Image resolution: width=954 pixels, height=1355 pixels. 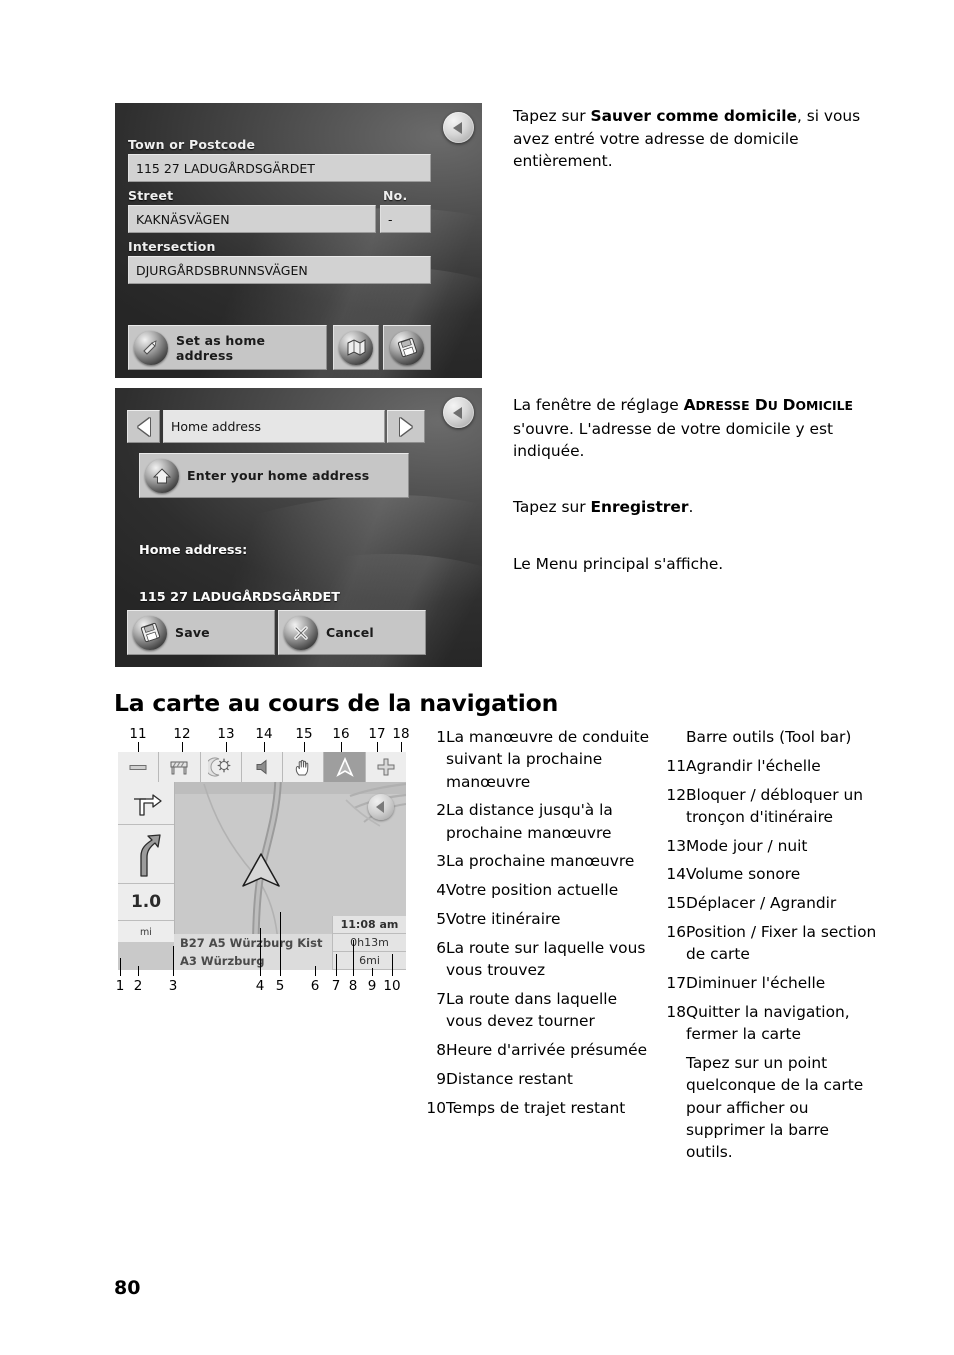 I want to click on save-icon, so click(x=407, y=347).